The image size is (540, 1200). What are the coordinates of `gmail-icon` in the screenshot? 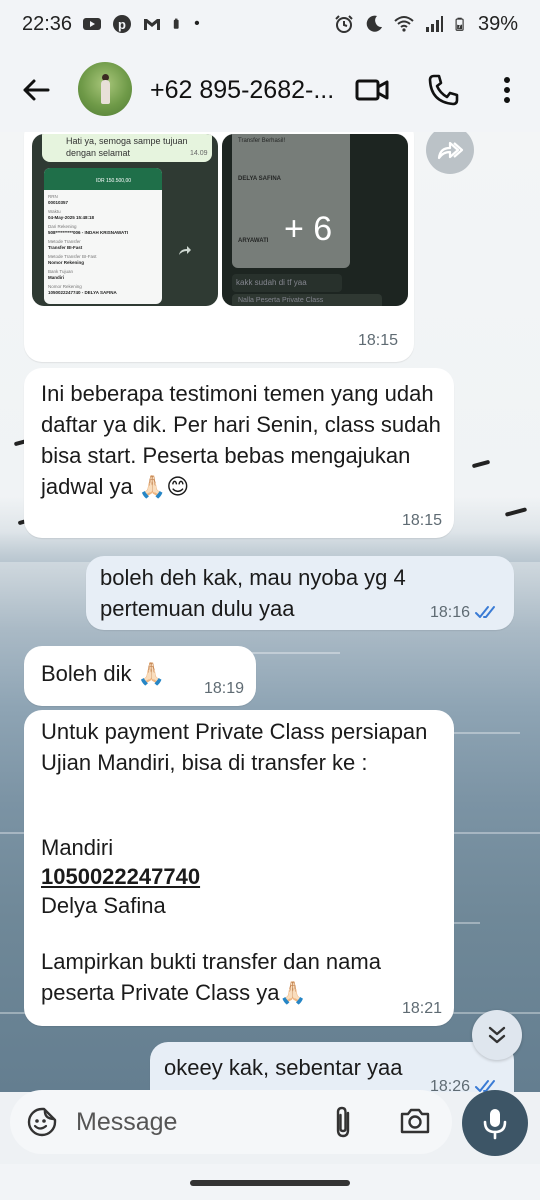 It's located at (152, 24).